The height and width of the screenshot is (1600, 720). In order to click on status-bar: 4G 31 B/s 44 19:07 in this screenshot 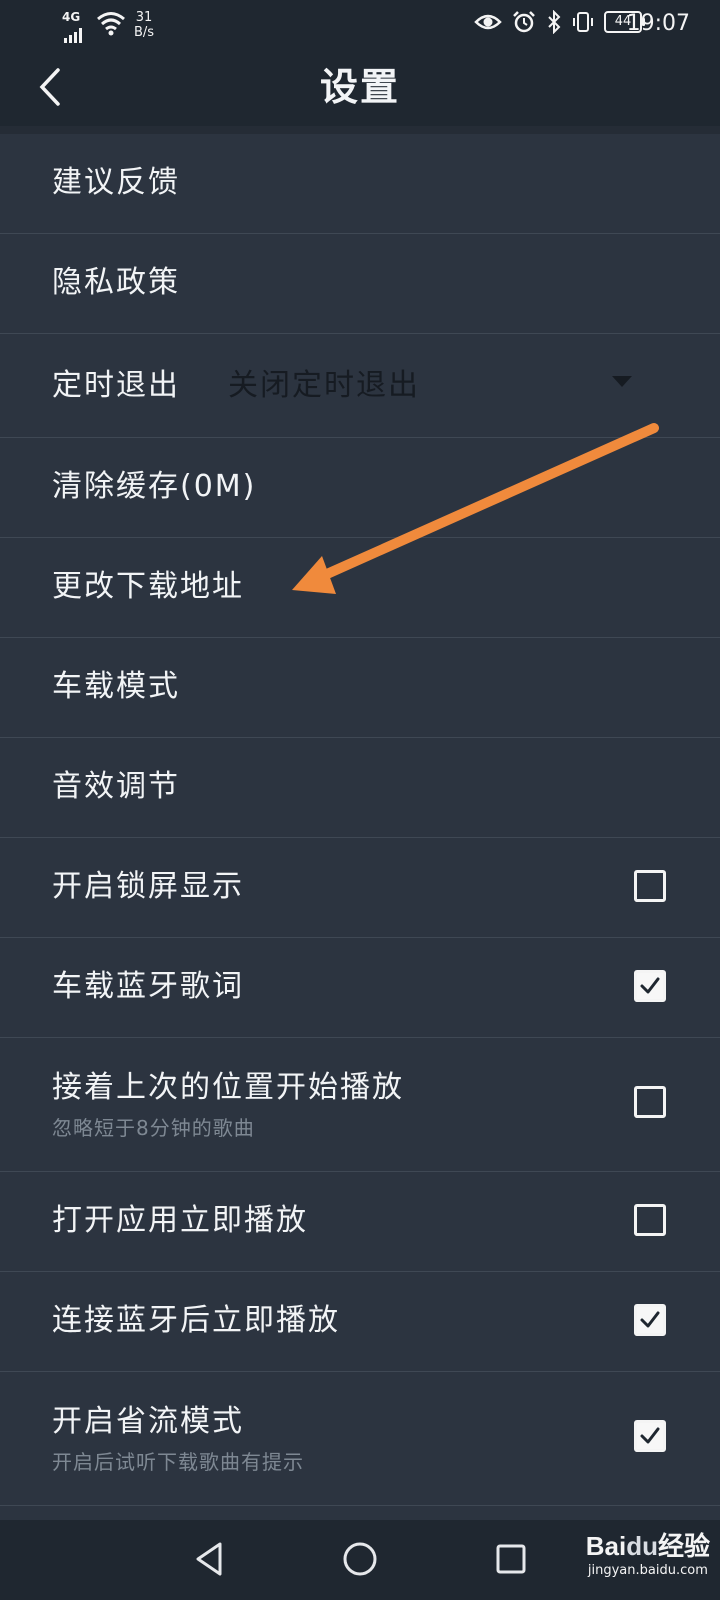, I will do `click(360, 25)`.